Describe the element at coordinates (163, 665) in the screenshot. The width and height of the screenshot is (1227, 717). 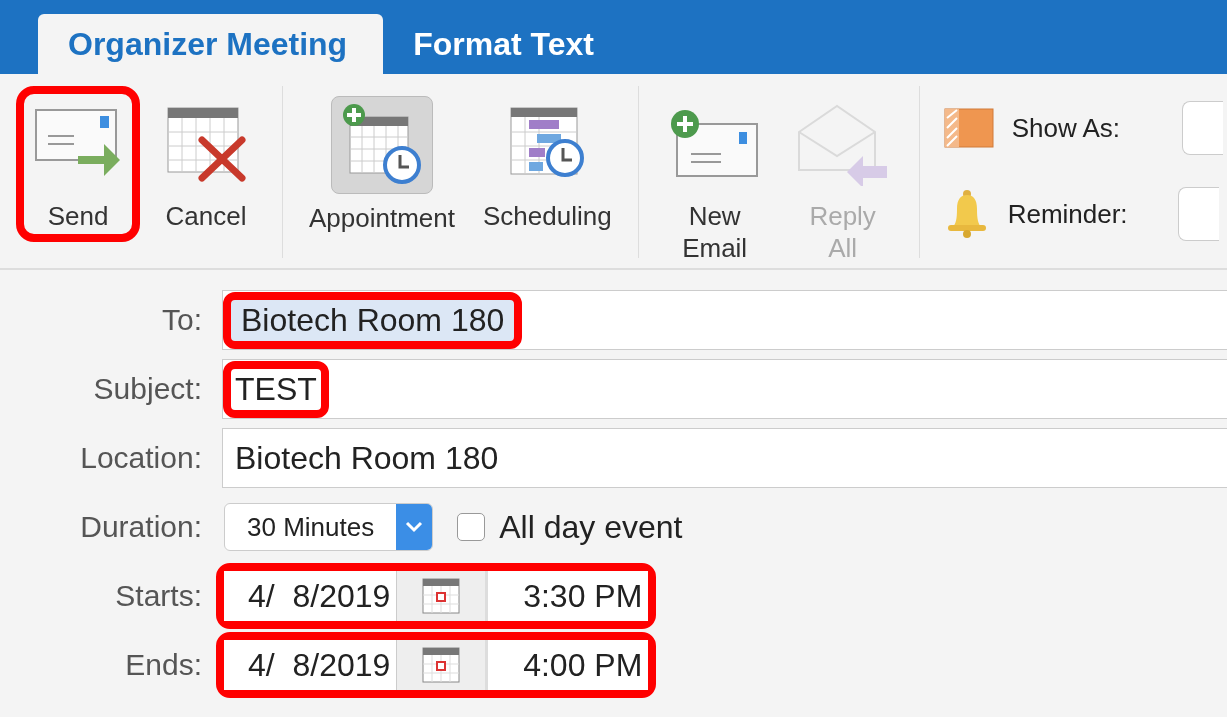
I see `field-label: Ends:` at that location.